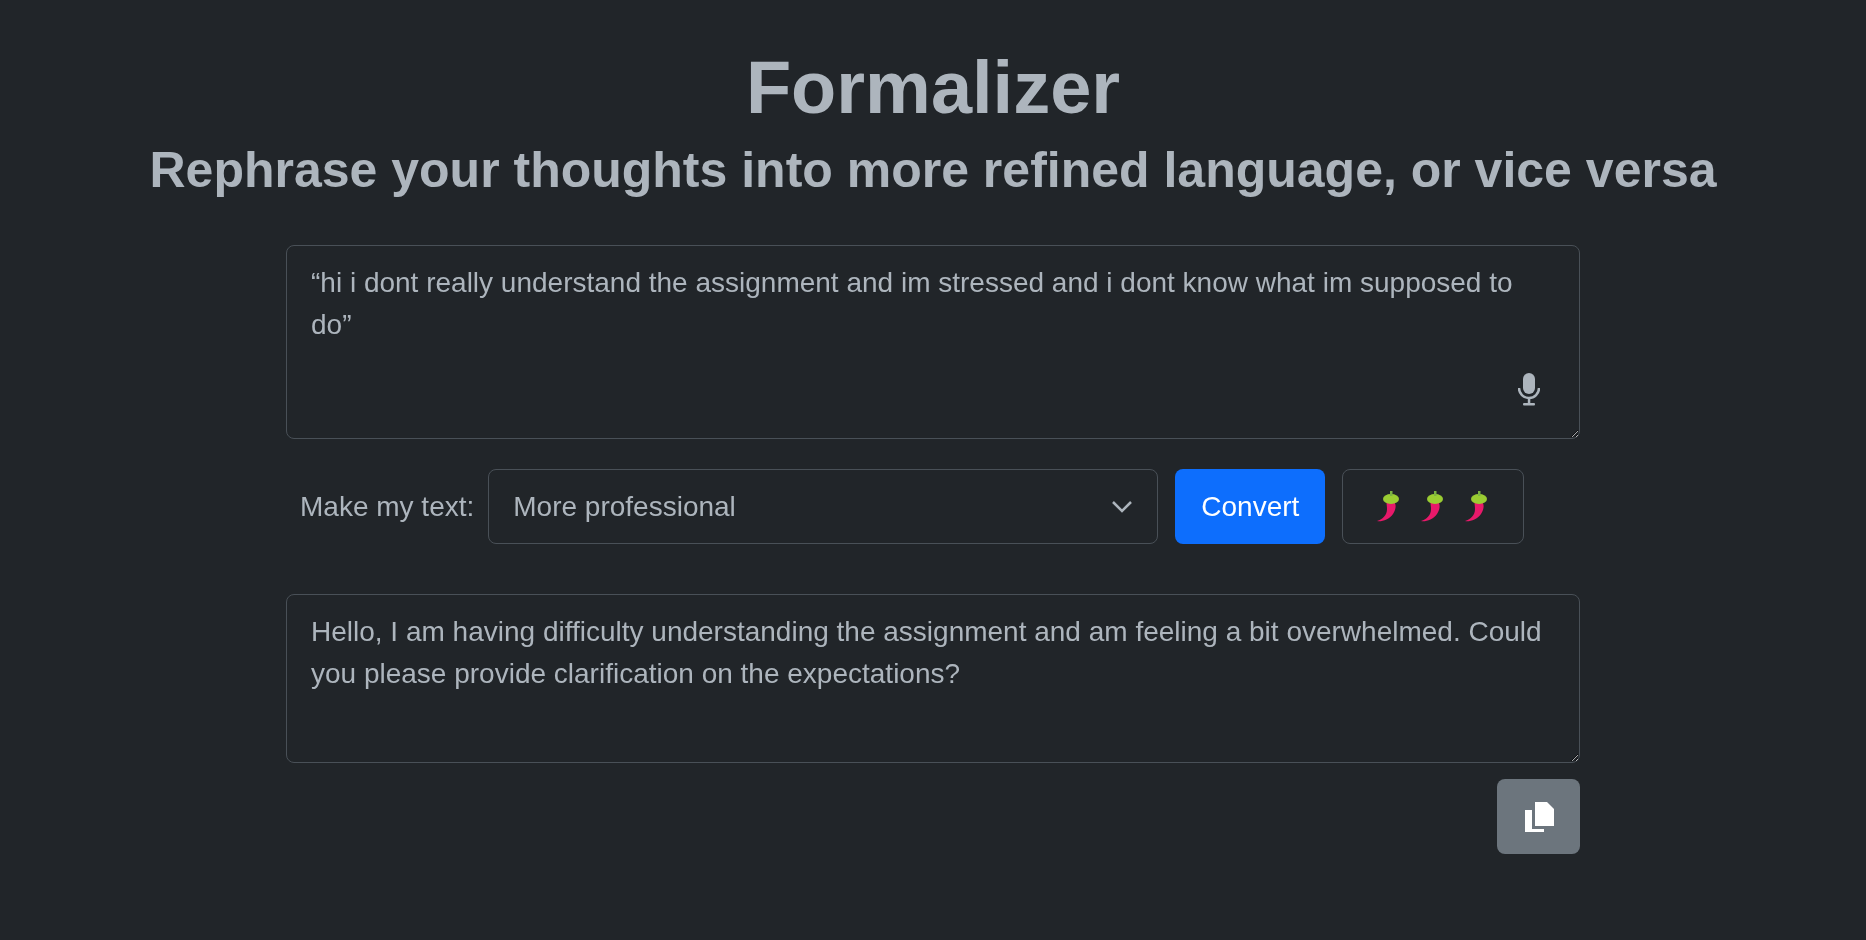  I want to click on output-field: Hello, I am having difficulty understanding the assignment and am feeling a bit overwhelmed. Could you please provide clarification on the expectations?, so click(933, 678).